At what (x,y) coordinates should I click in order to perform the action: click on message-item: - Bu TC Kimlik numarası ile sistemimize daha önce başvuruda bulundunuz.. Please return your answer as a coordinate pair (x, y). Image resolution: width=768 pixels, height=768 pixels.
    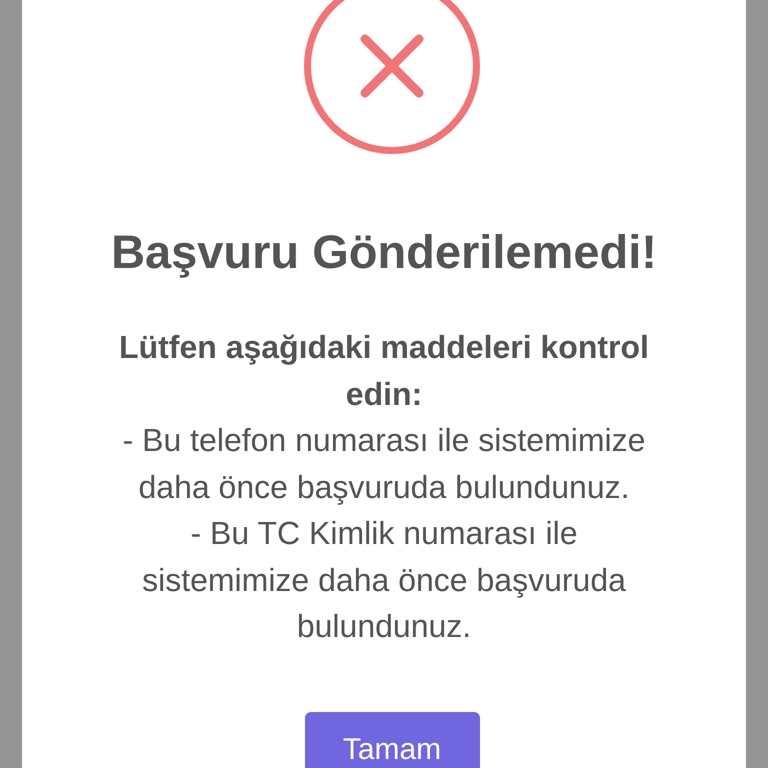
    Looking at the image, I should click on (384, 580).